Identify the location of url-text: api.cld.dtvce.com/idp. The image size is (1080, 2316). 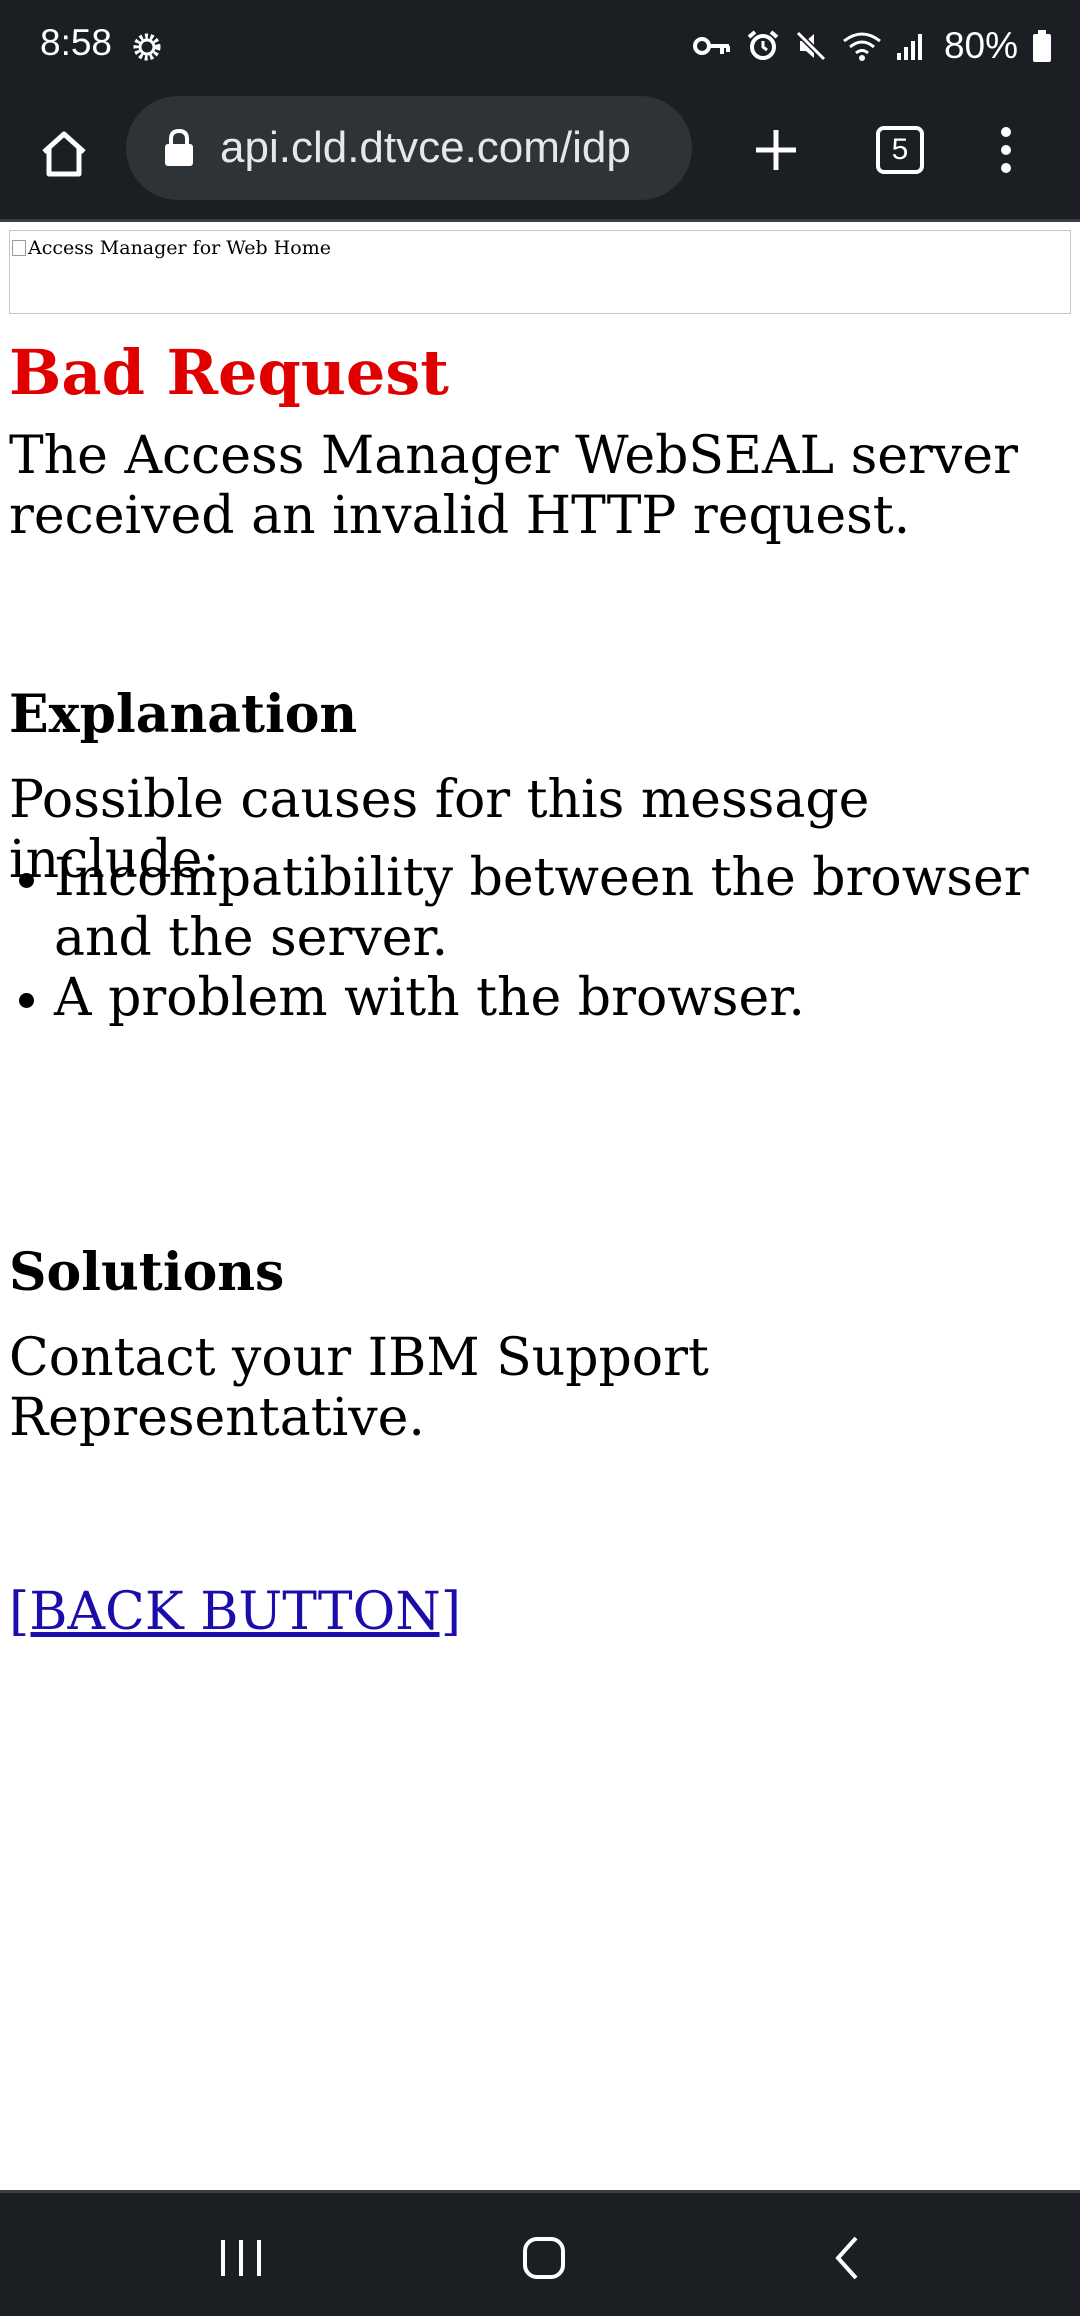
(425, 147).